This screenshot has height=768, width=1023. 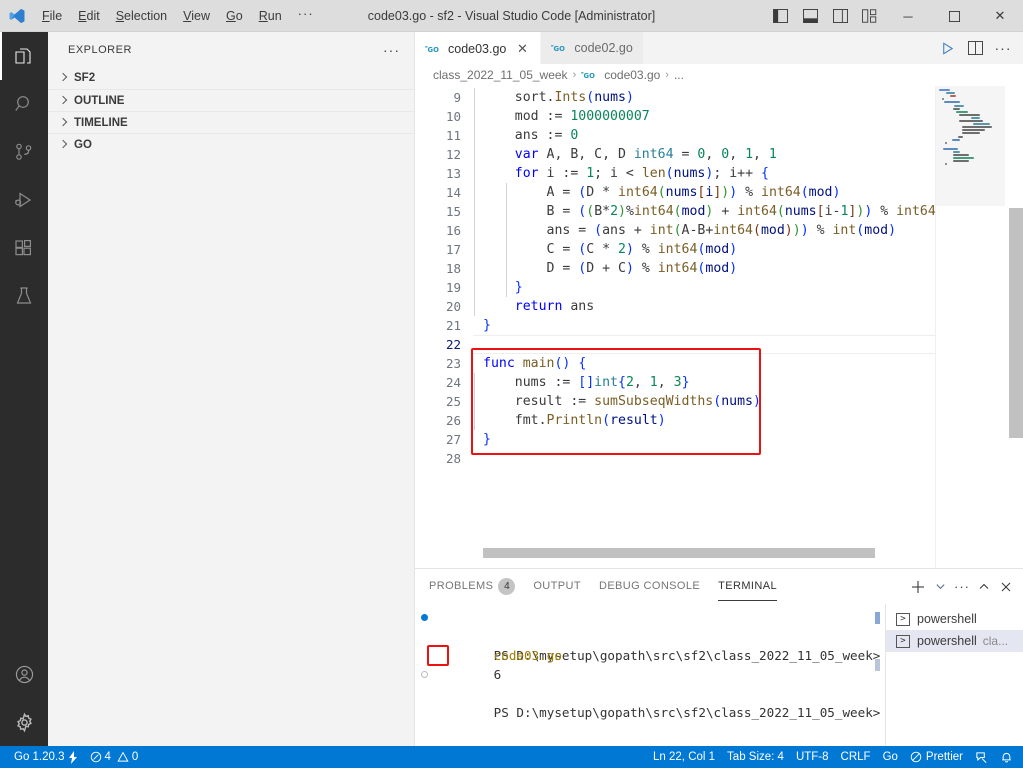 What do you see at coordinates (656, 663) in the screenshot?
I see `terminal-line-output: 6` at bounding box center [656, 663].